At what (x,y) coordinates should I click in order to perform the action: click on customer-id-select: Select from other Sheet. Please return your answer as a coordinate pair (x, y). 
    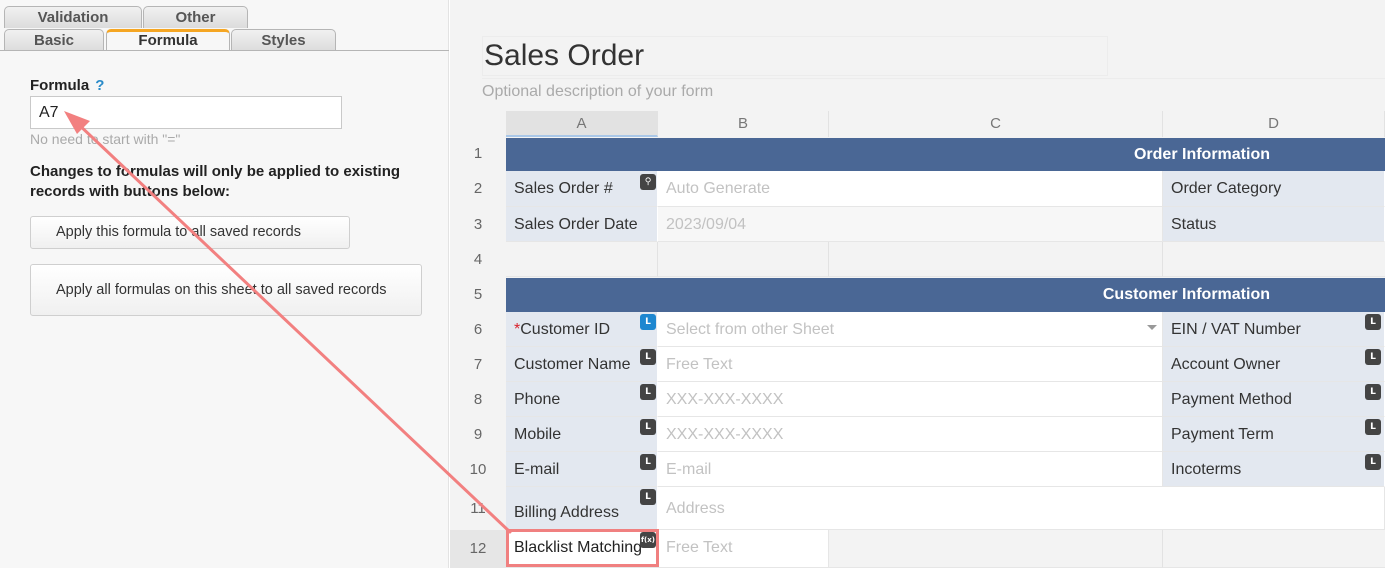
    Looking at the image, I should click on (910, 329).